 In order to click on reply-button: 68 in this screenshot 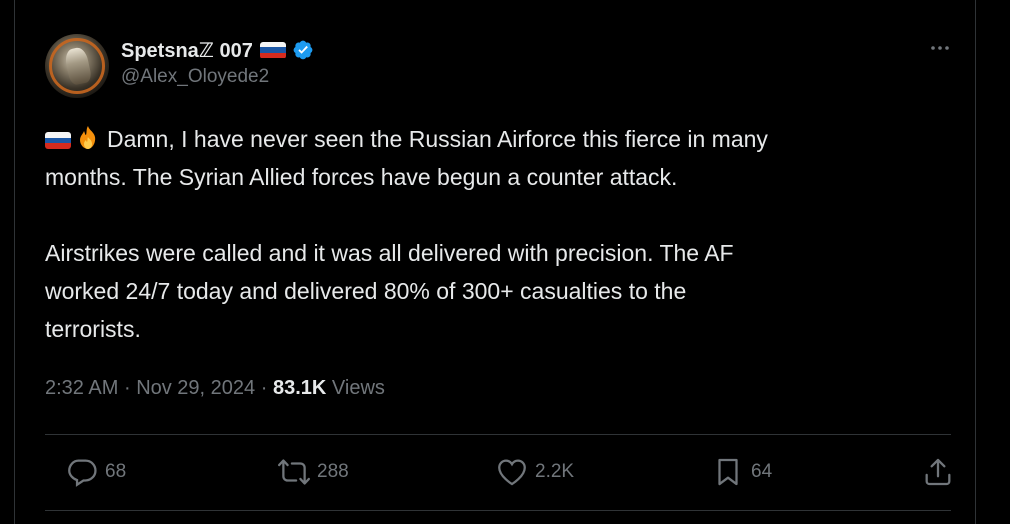, I will do `click(95, 472)`.